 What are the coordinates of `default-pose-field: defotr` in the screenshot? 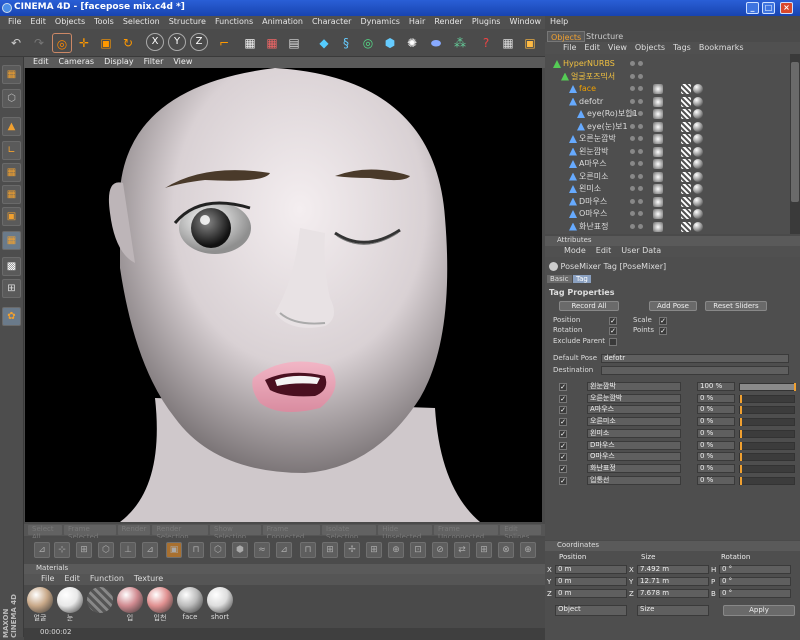 It's located at (695, 358).